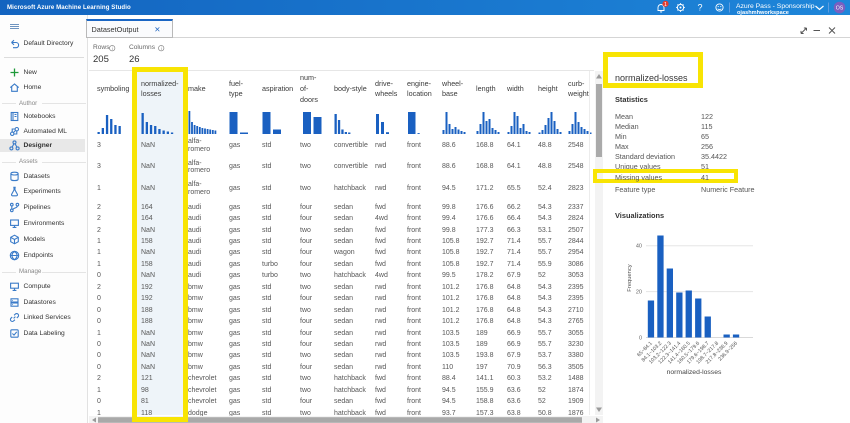 This screenshot has height=423, width=850. Describe the element at coordinates (665, 5) in the screenshot. I see `svg-text: 1` at that location.